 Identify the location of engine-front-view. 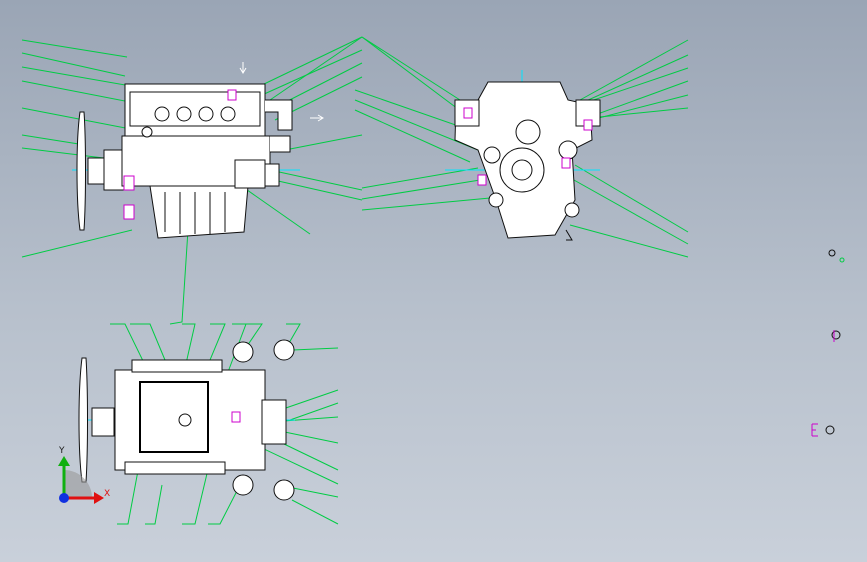
(523, 155).